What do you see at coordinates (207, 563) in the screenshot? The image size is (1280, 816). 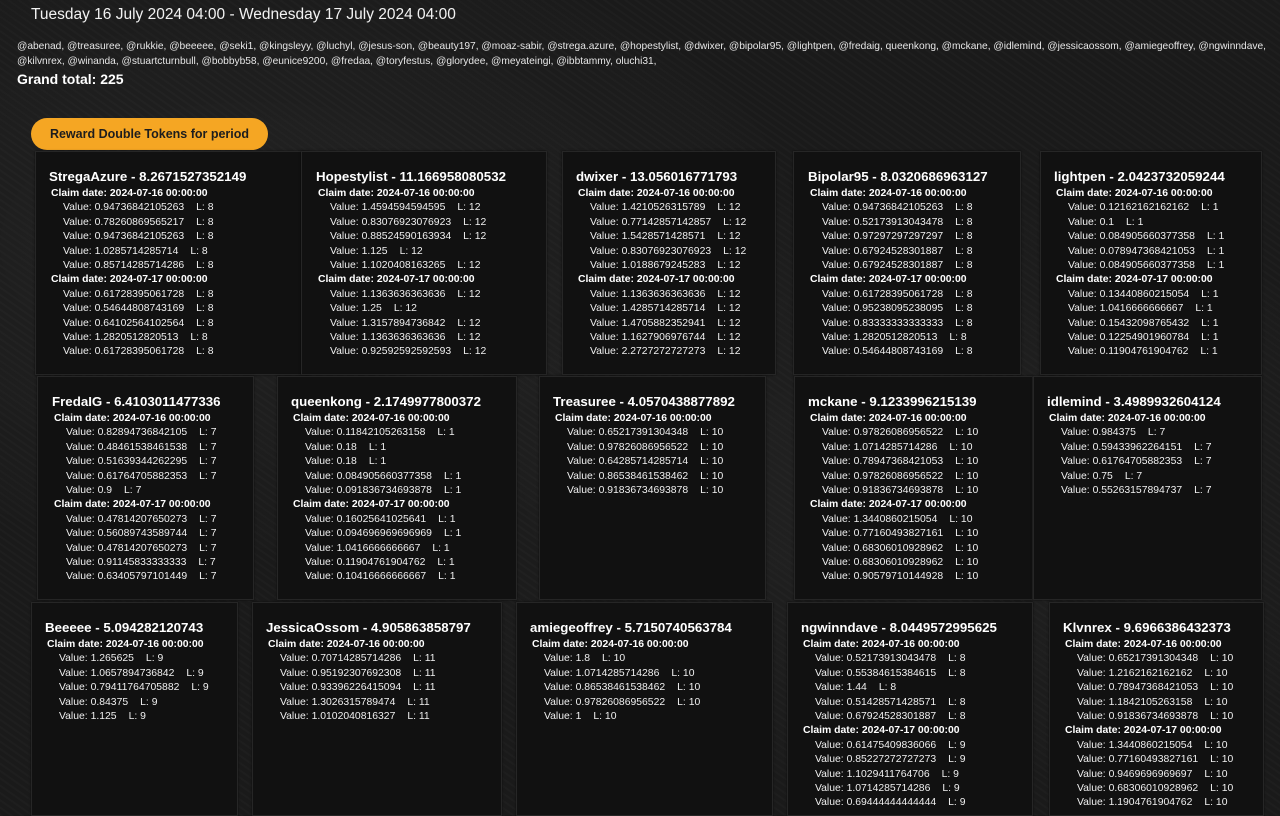 I see `level-text: L: 7` at bounding box center [207, 563].